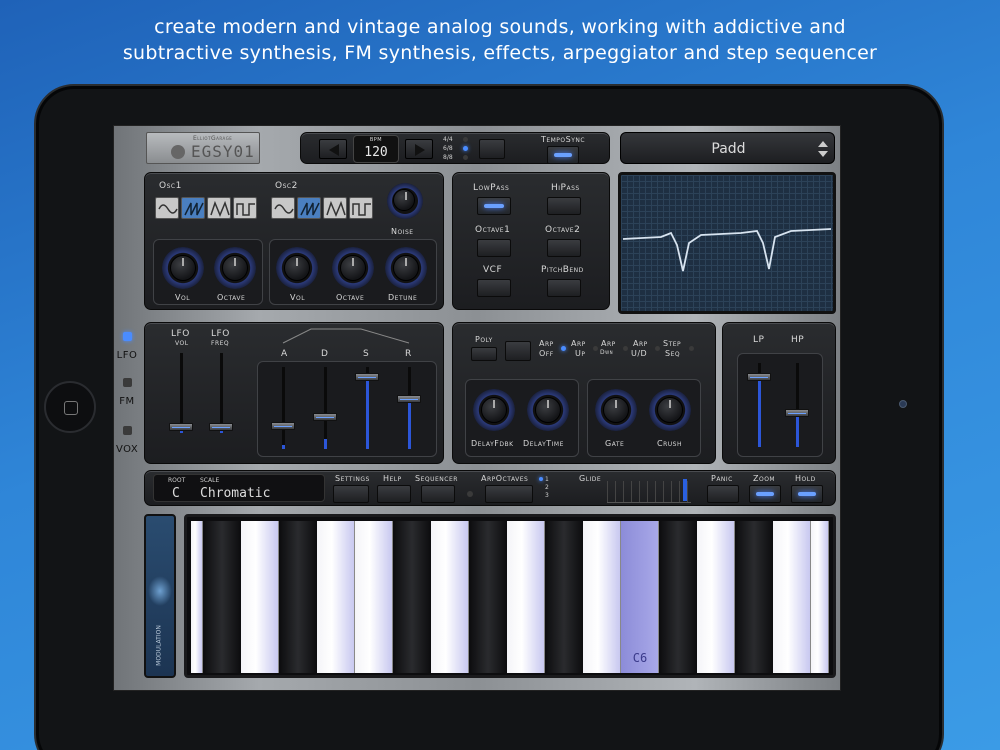 Image resolution: width=1000 pixels, height=750 pixels. What do you see at coordinates (564, 248) in the screenshot?
I see `octave2-button` at bounding box center [564, 248].